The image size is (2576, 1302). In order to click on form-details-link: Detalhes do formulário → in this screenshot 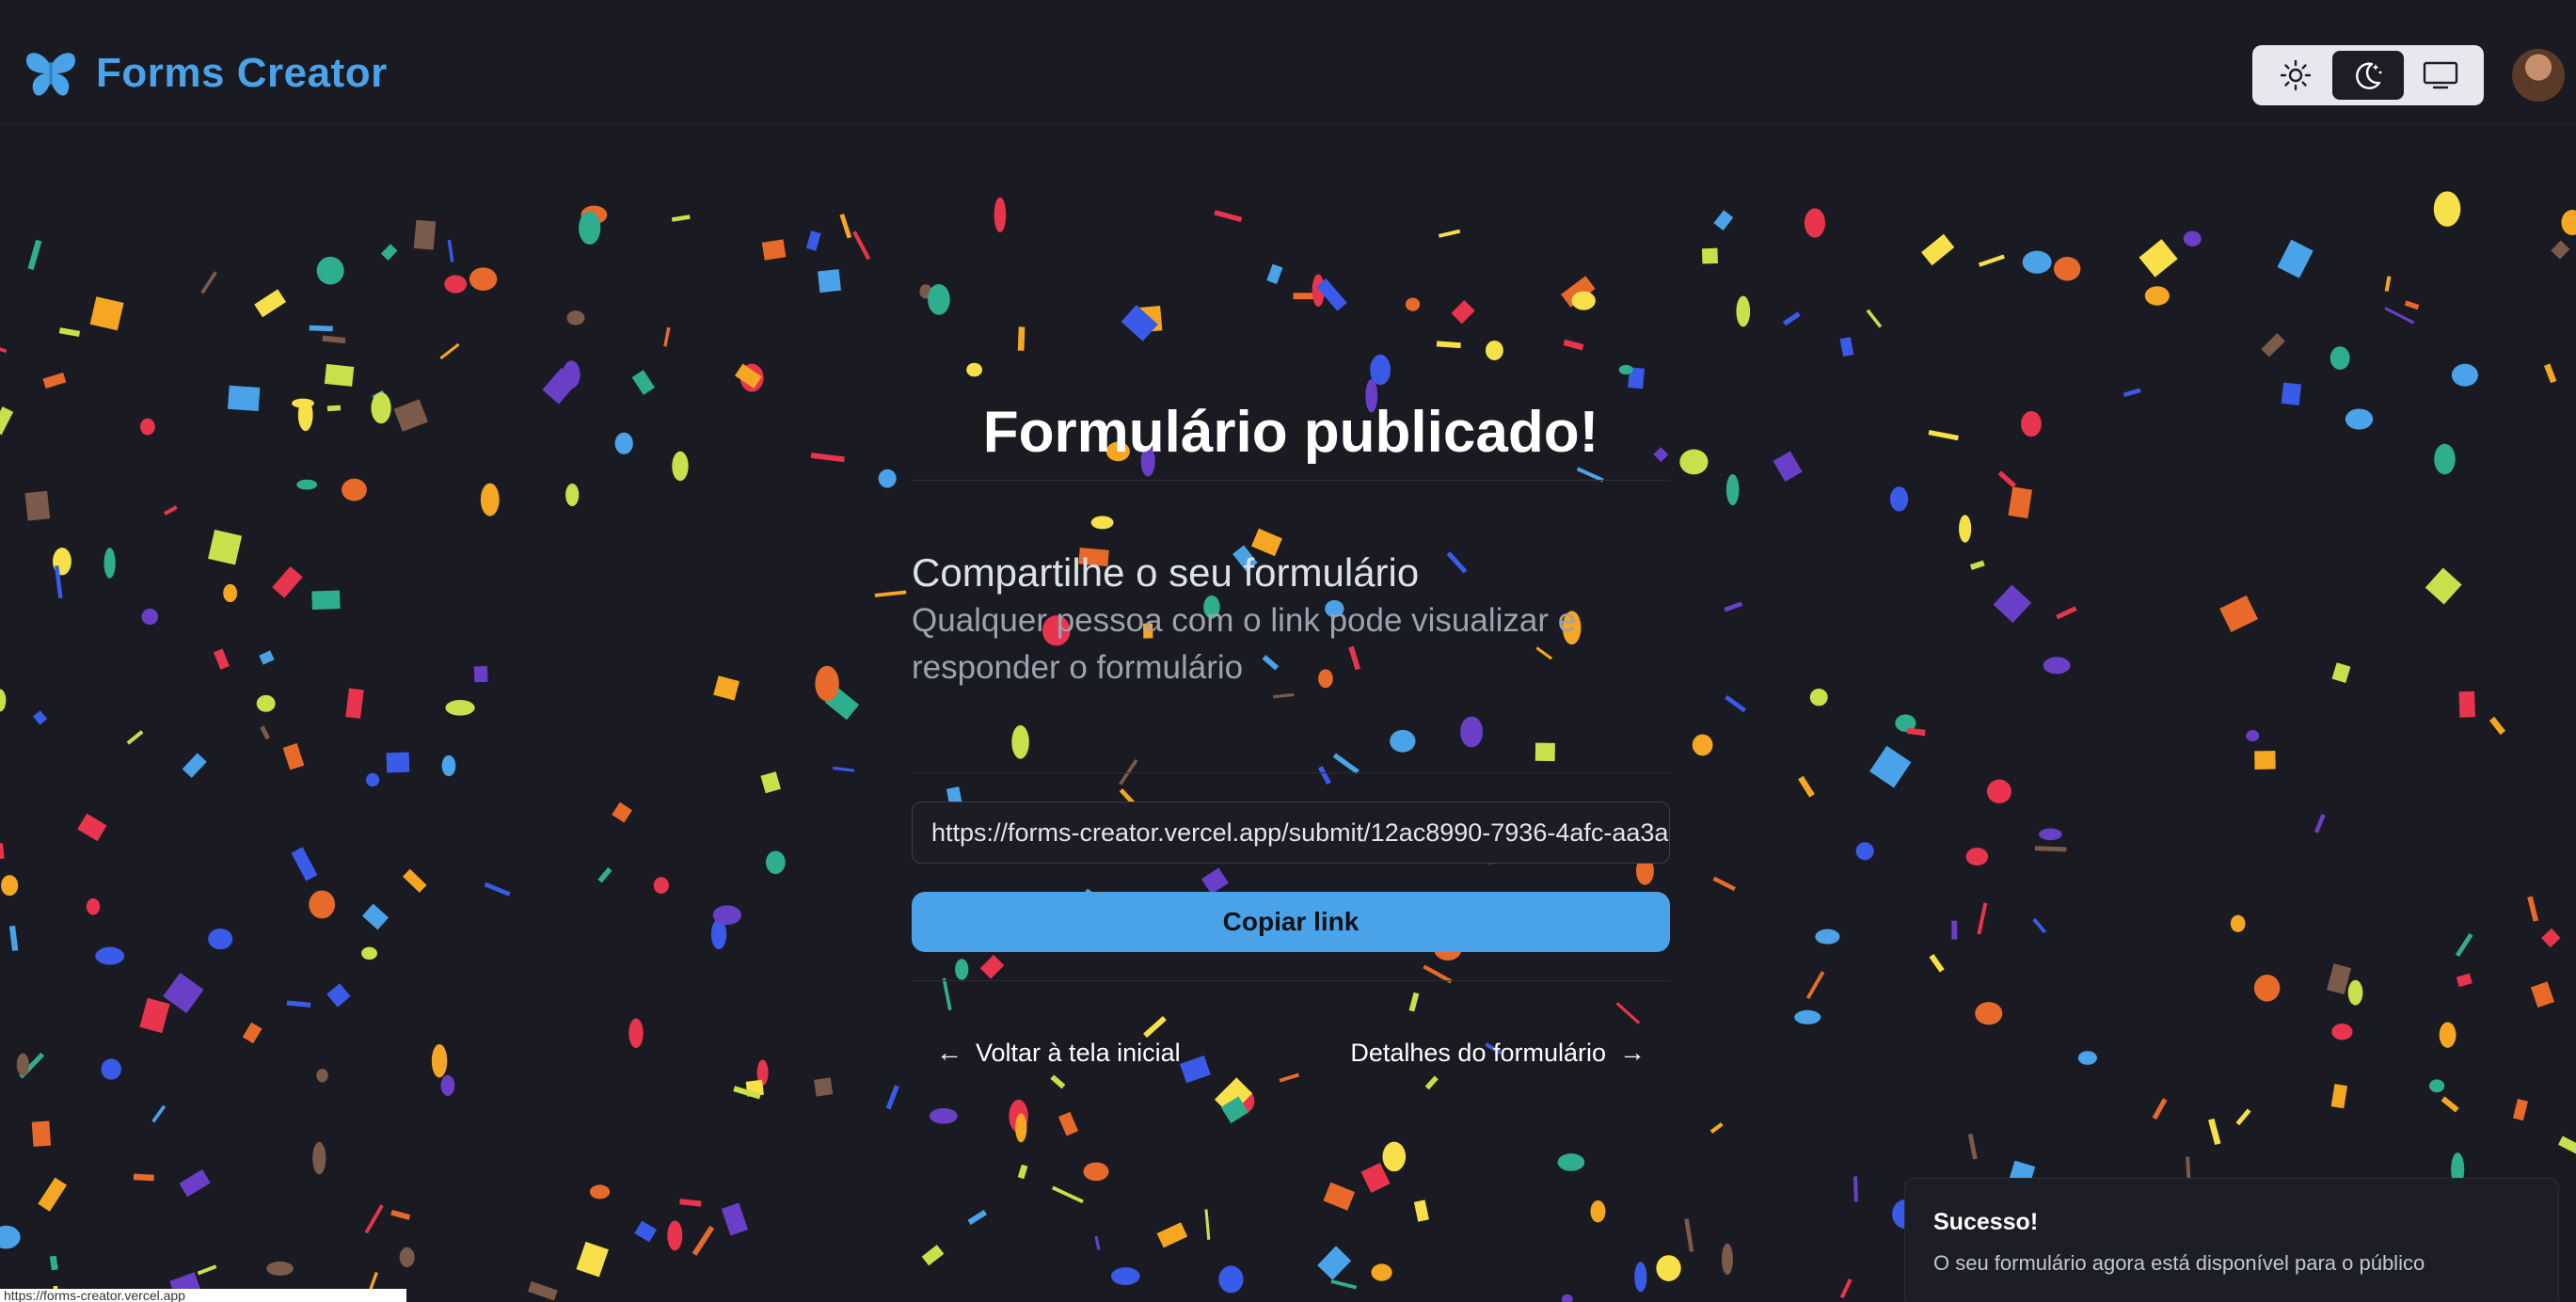, I will do `click(1498, 1053)`.